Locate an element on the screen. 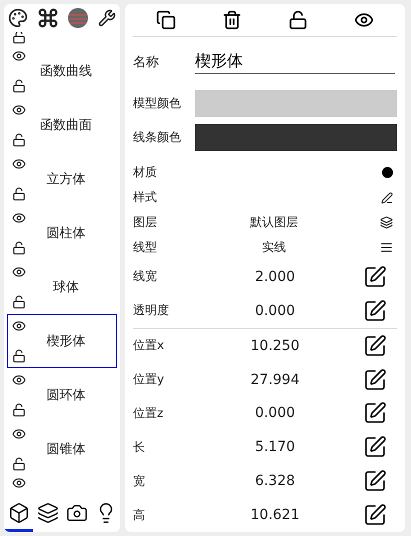  pen-icon is located at coordinates (387, 198).